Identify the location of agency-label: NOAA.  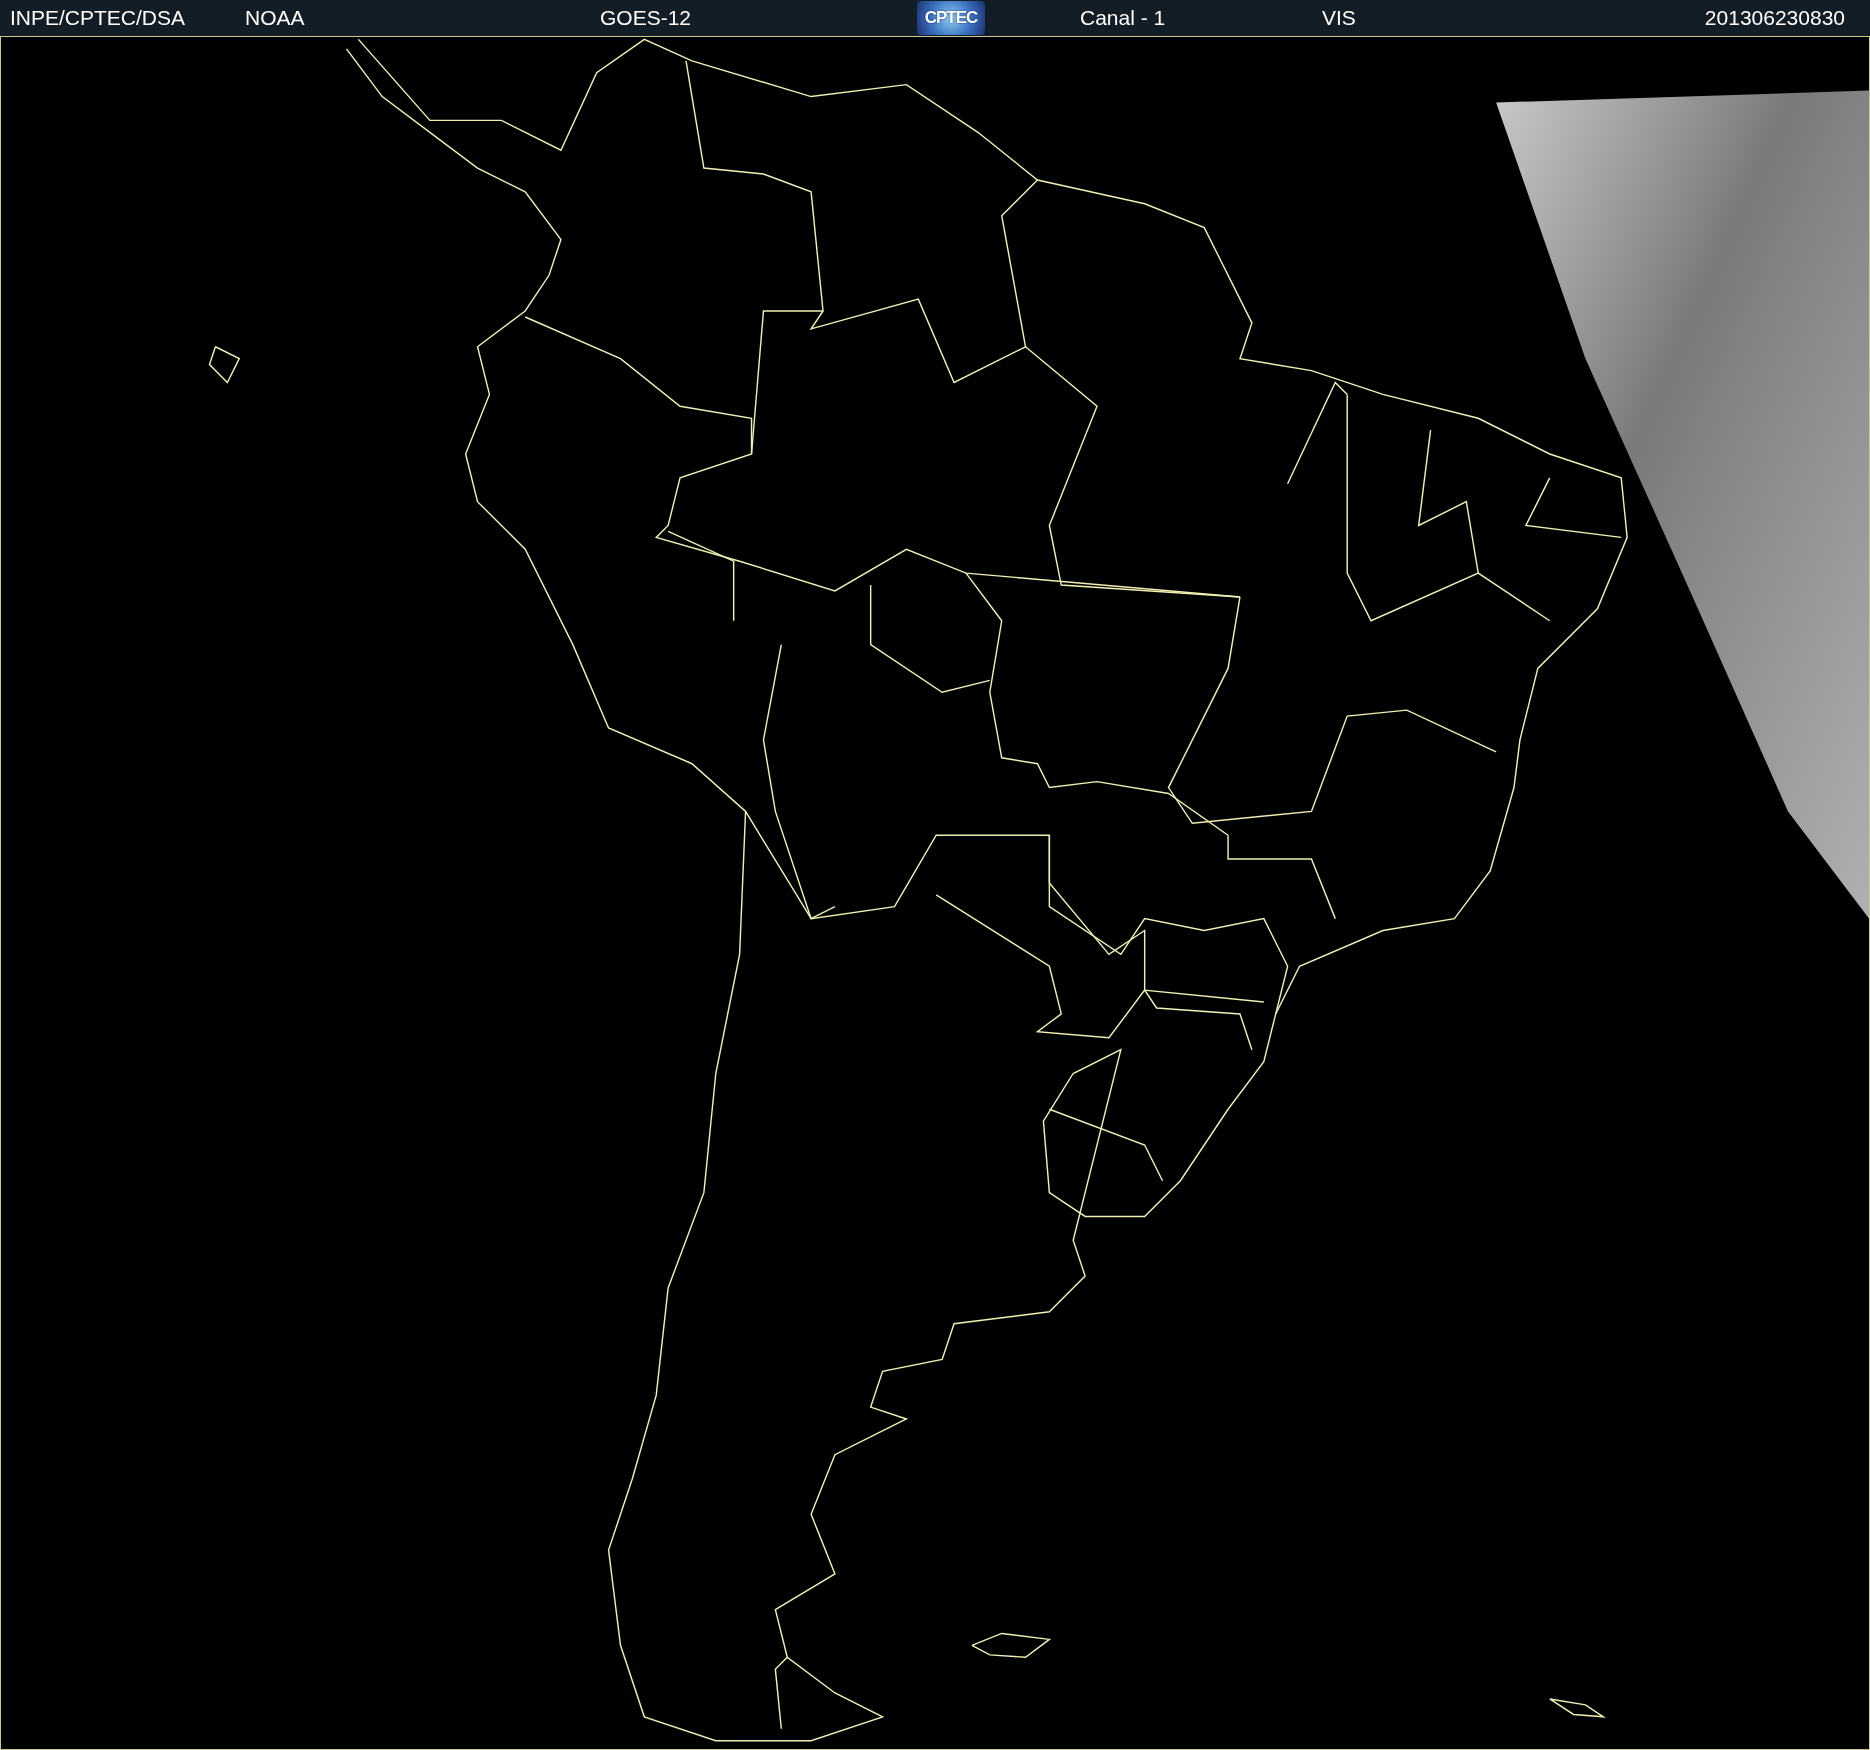
(275, 18).